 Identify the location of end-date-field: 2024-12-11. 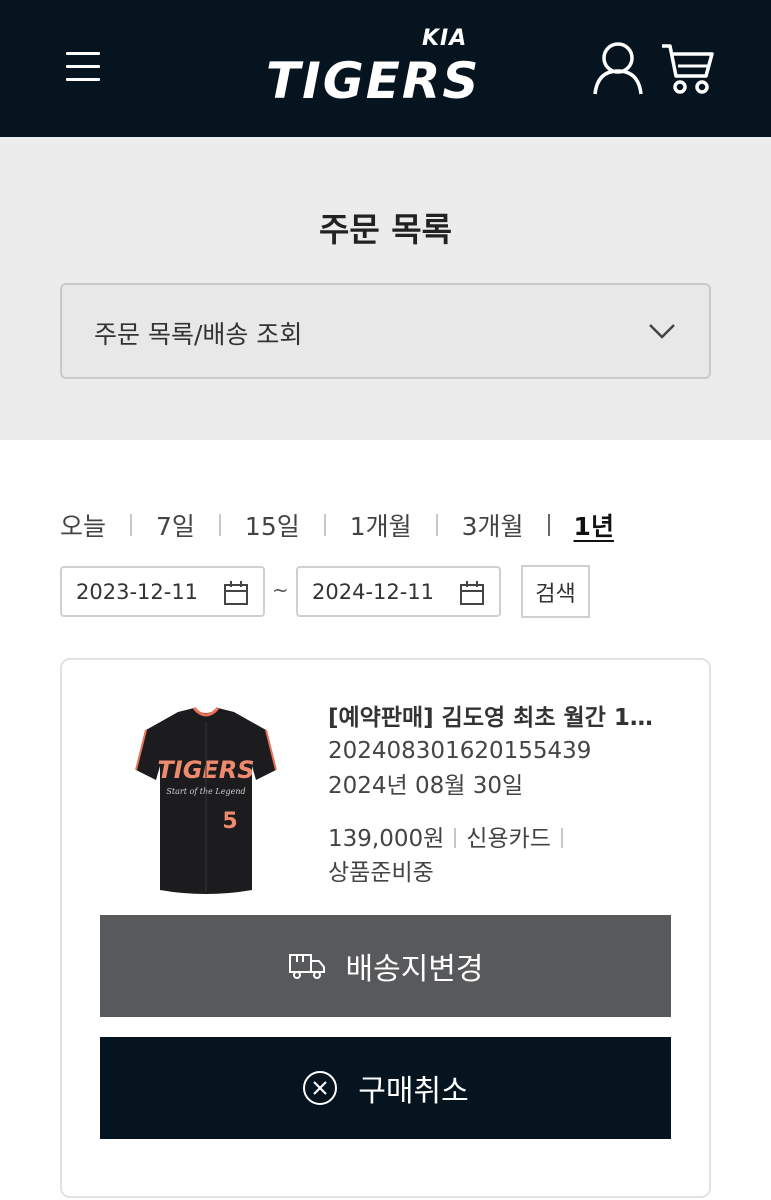
(398, 591).